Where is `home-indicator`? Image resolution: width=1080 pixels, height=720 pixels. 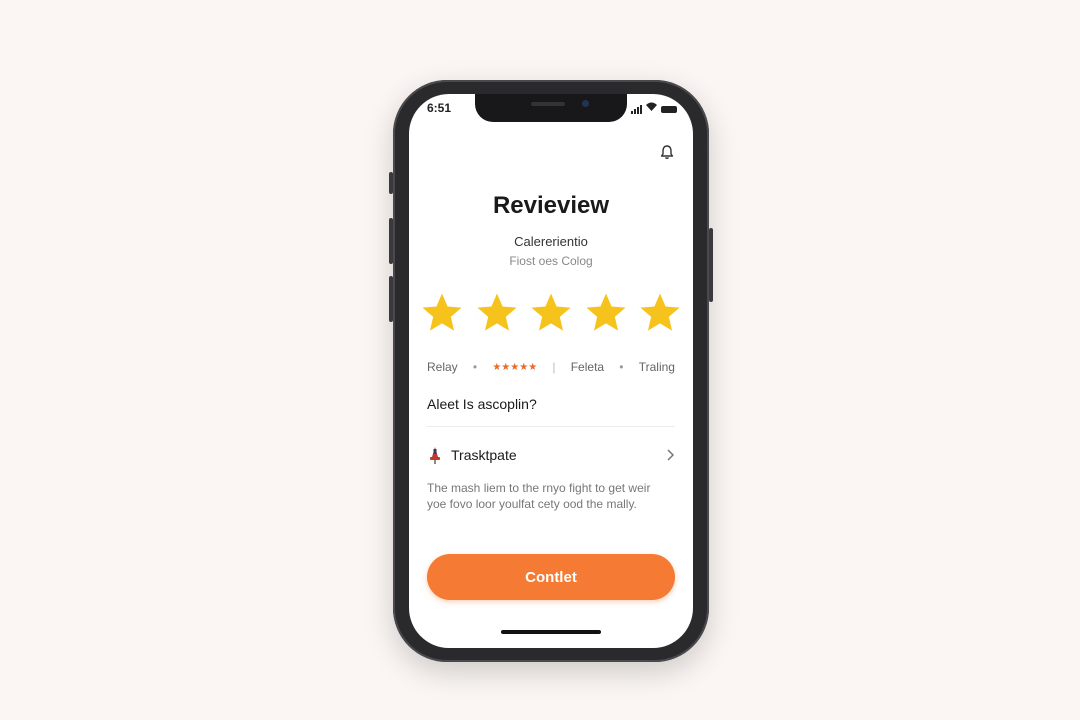
home-indicator is located at coordinates (551, 632).